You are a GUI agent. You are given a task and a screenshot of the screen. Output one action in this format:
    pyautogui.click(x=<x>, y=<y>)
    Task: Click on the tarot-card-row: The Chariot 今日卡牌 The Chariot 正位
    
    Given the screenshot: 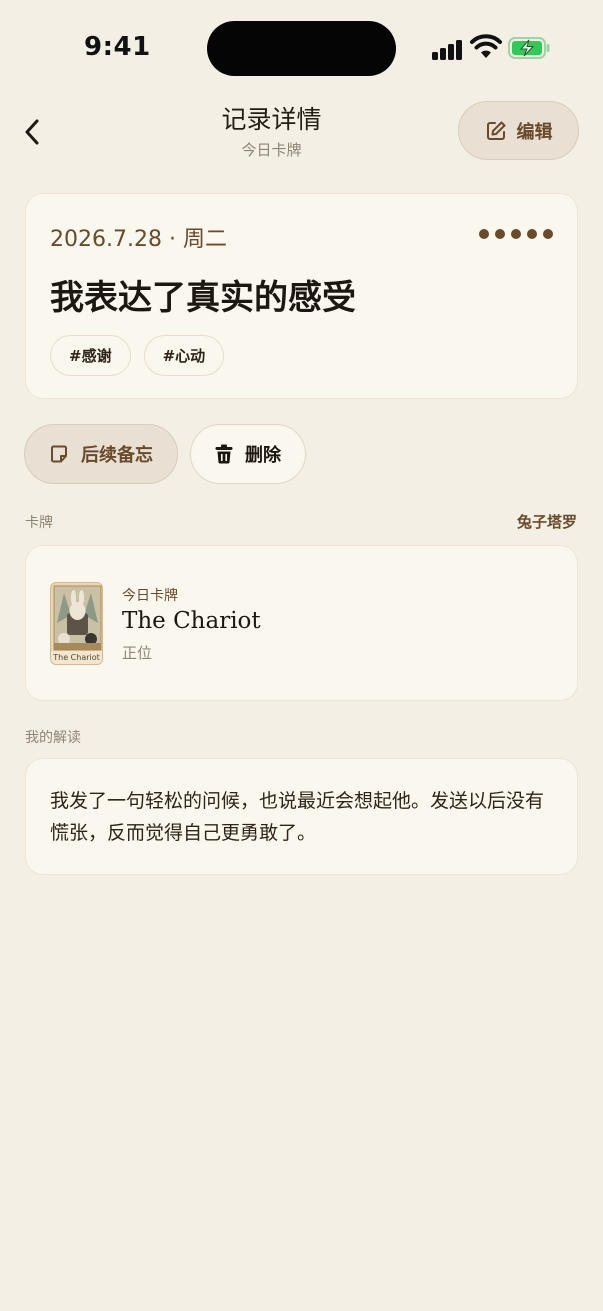 What is the action you would take?
    pyautogui.click(x=301, y=623)
    